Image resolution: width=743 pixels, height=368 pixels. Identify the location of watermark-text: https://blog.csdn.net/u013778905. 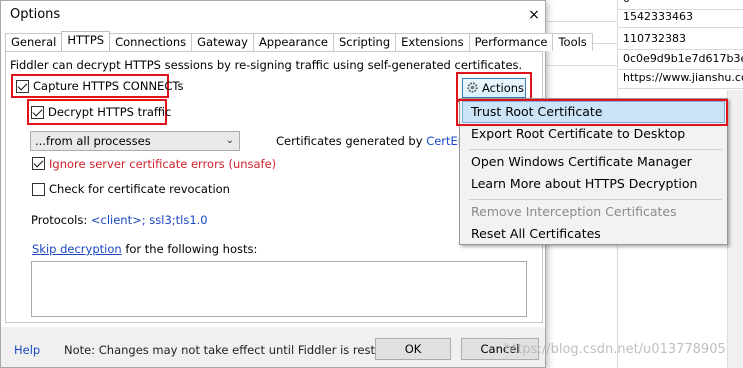
(615, 349).